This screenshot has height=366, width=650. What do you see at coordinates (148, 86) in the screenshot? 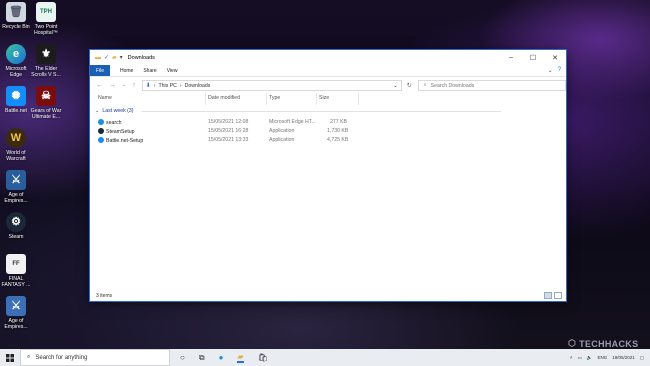
I see `download-icon: ⬇` at bounding box center [148, 86].